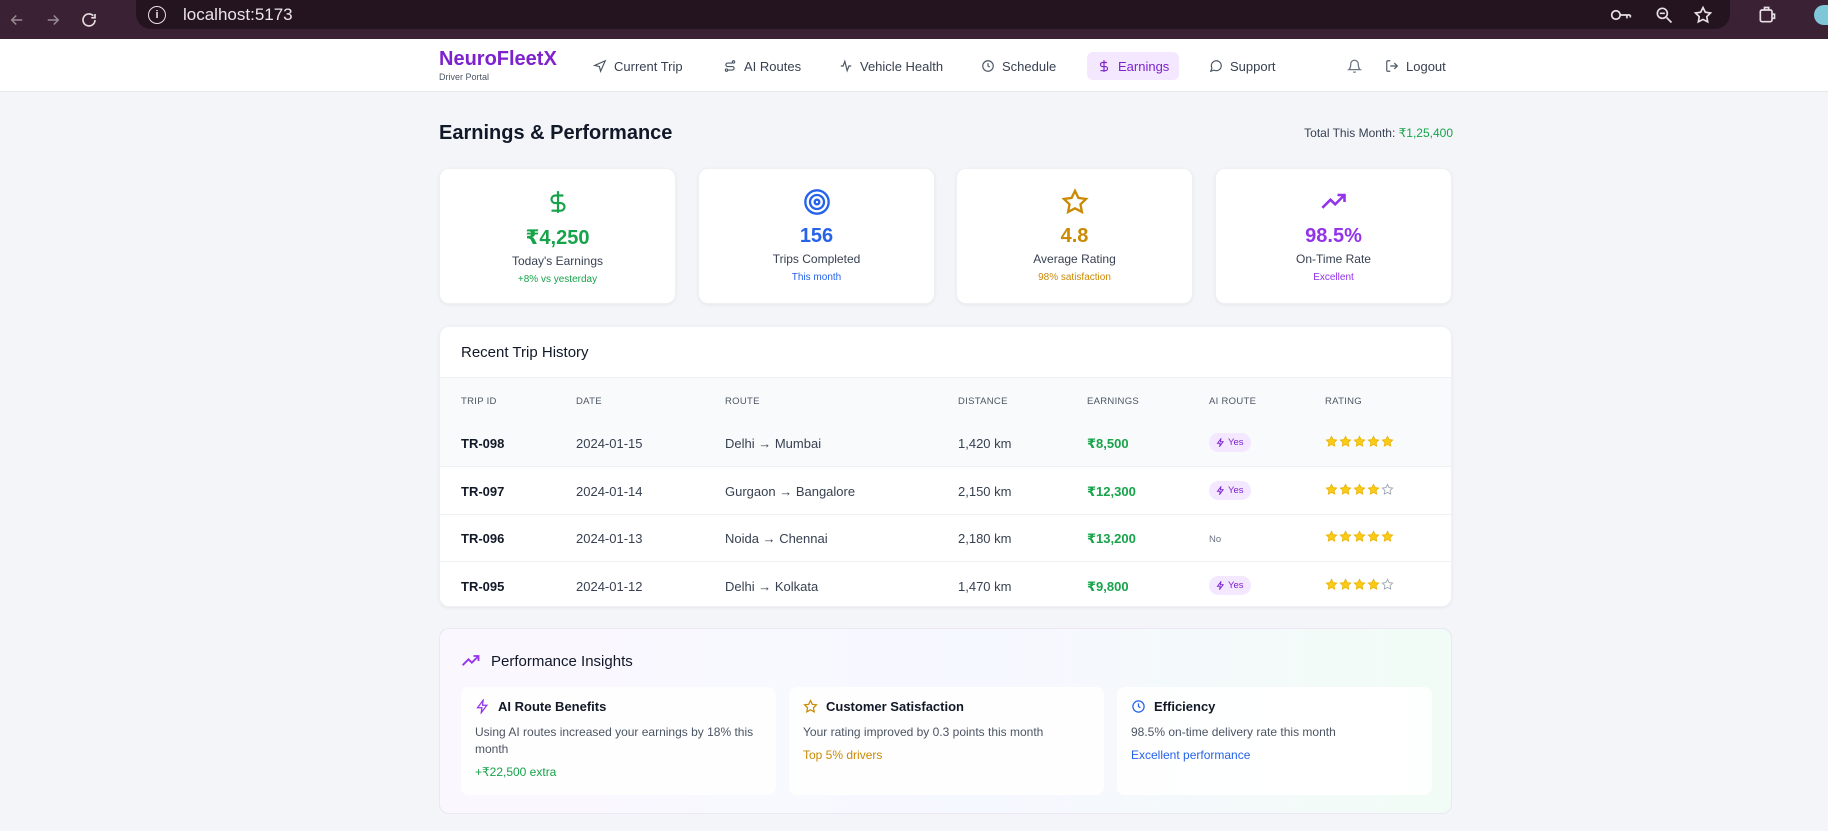  Describe the element at coordinates (762, 66) in the screenshot. I see `nav-ai-routes: AI Routes` at that location.